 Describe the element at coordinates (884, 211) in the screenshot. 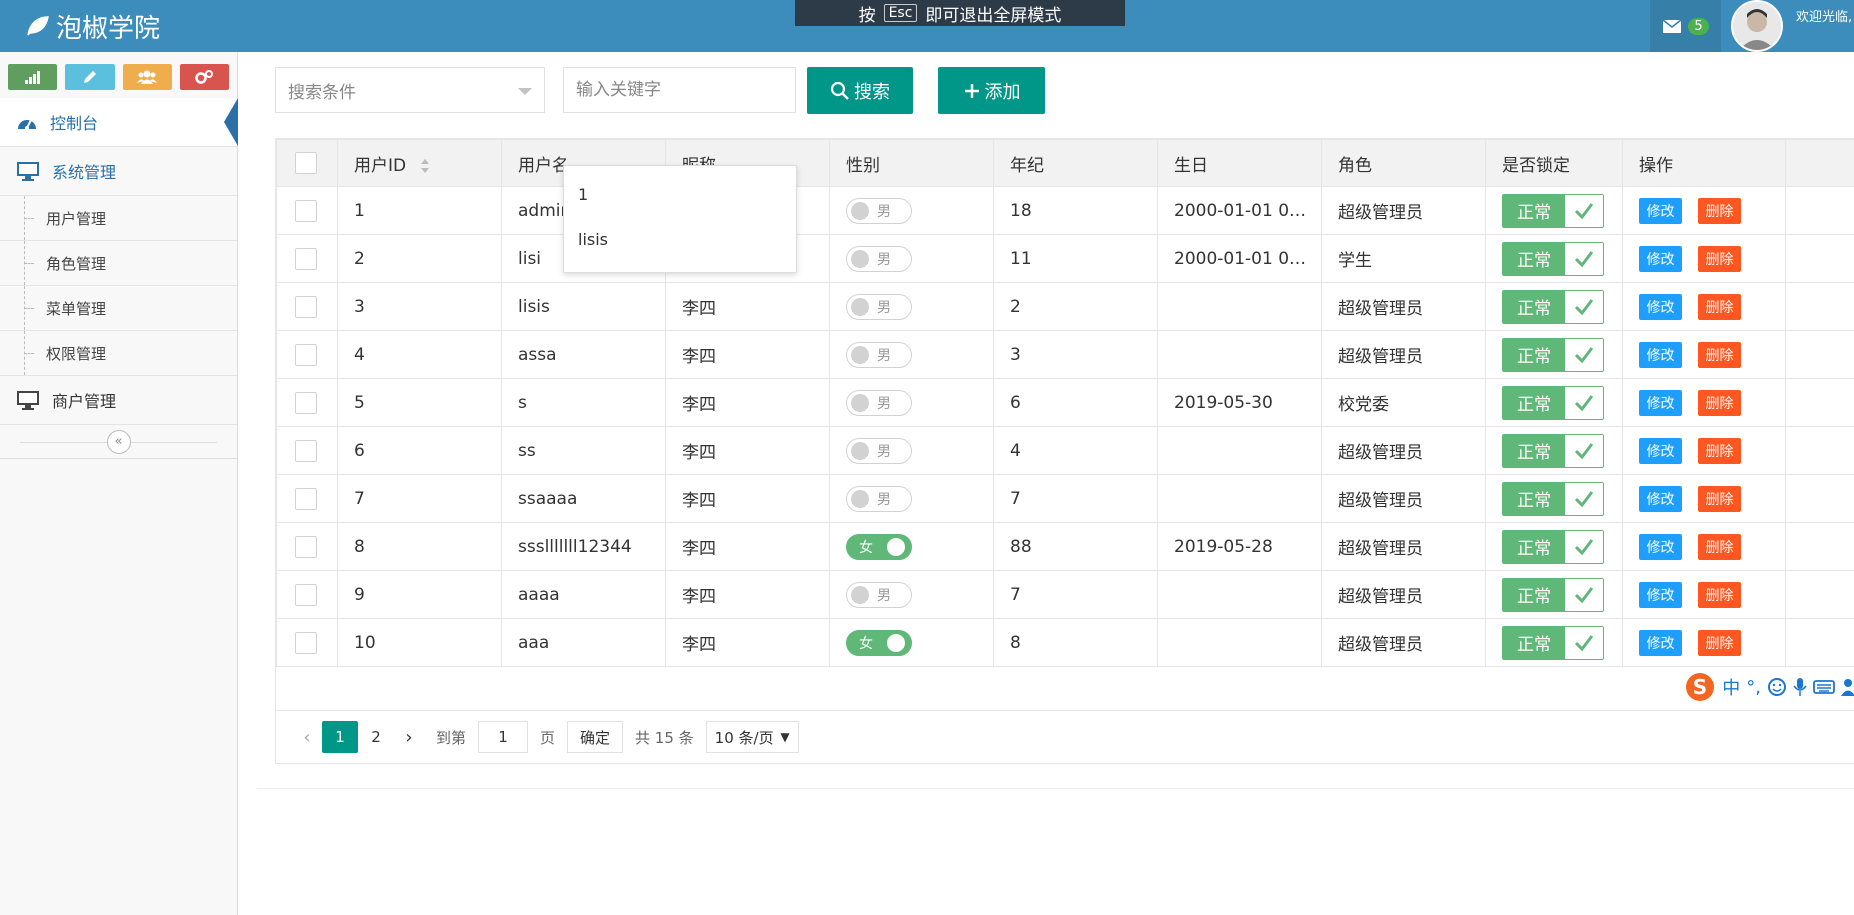

I see `gender-label: 男` at that location.